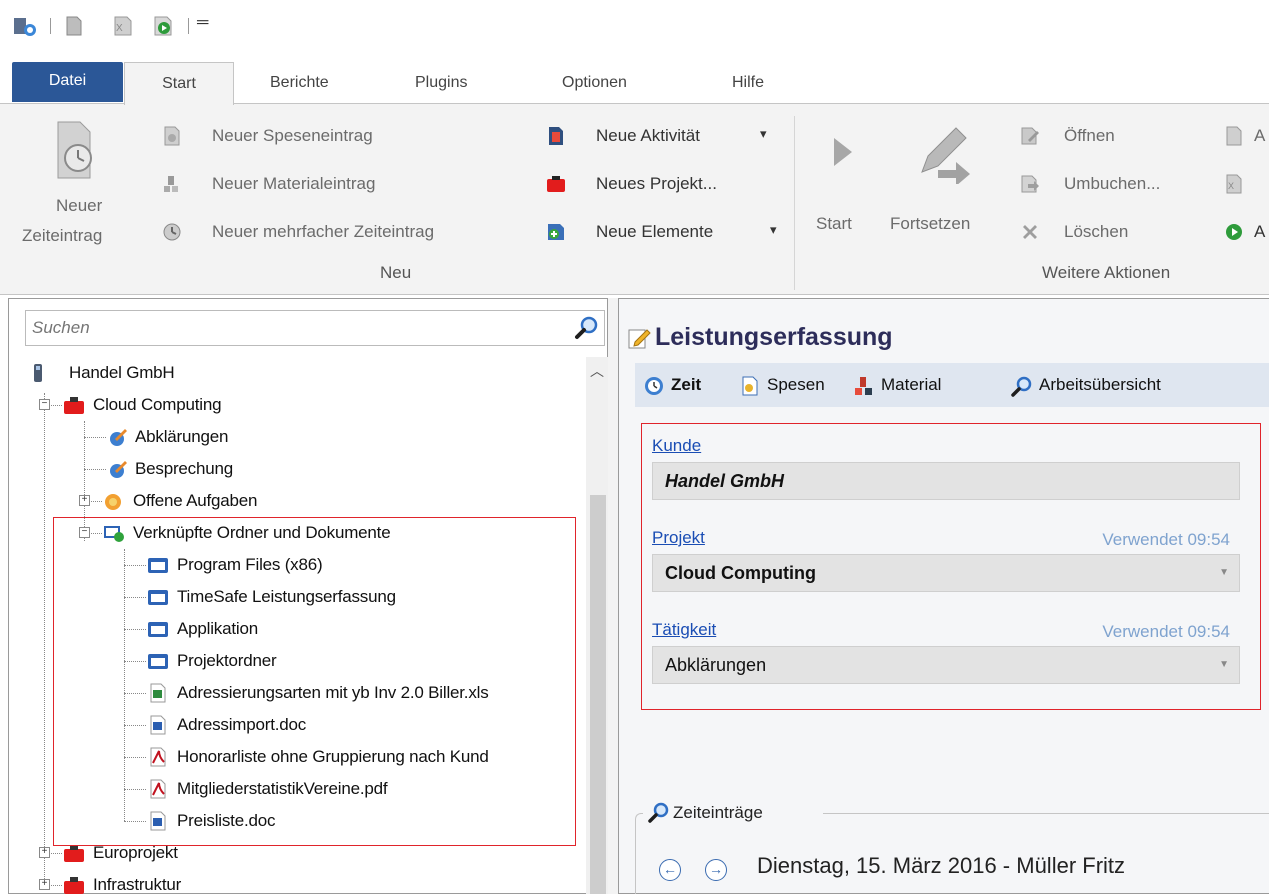 The image size is (1269, 894). I want to click on subtab-material: Material, so click(911, 385).